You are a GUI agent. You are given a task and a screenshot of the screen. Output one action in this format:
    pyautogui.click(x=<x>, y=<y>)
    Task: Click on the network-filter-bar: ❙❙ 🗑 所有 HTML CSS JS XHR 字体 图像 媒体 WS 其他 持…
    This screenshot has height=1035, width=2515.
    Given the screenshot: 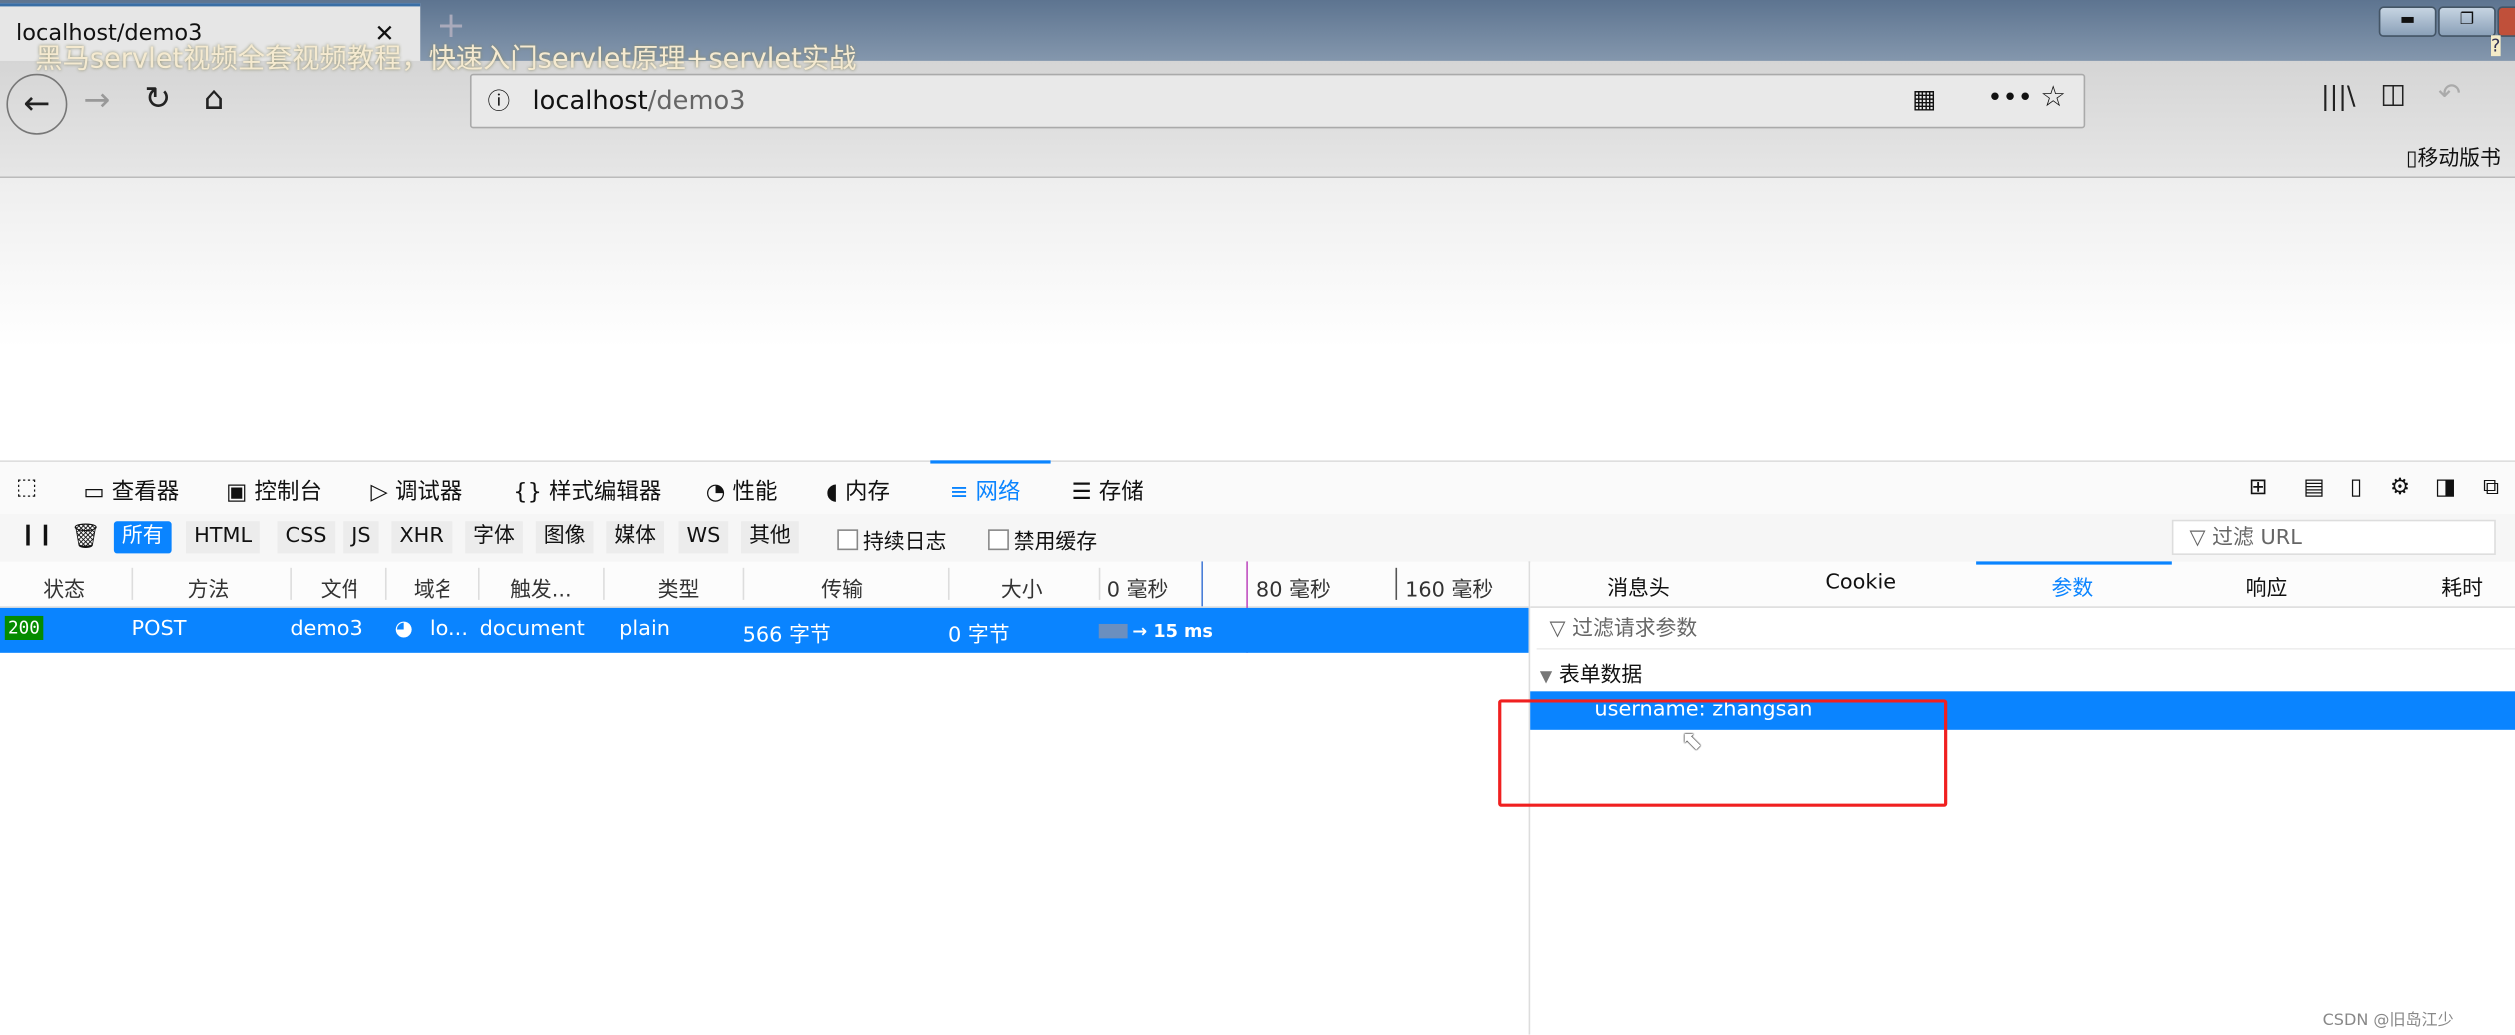 What is the action you would take?
    pyautogui.click(x=1257, y=539)
    